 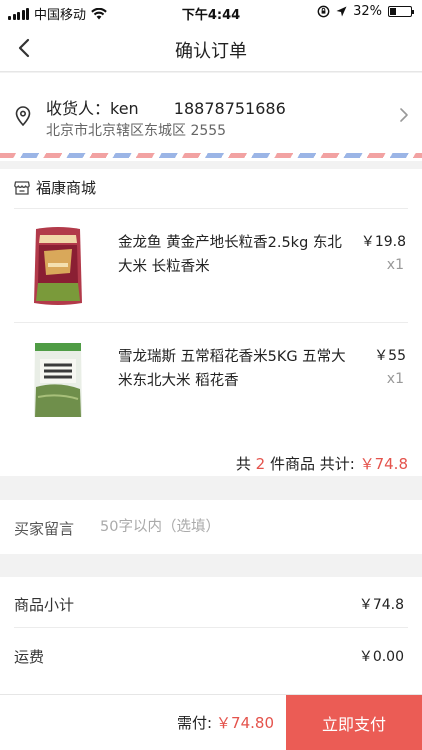 What do you see at coordinates (29, 657) in the screenshot?
I see `shipping-label: 运费` at bounding box center [29, 657].